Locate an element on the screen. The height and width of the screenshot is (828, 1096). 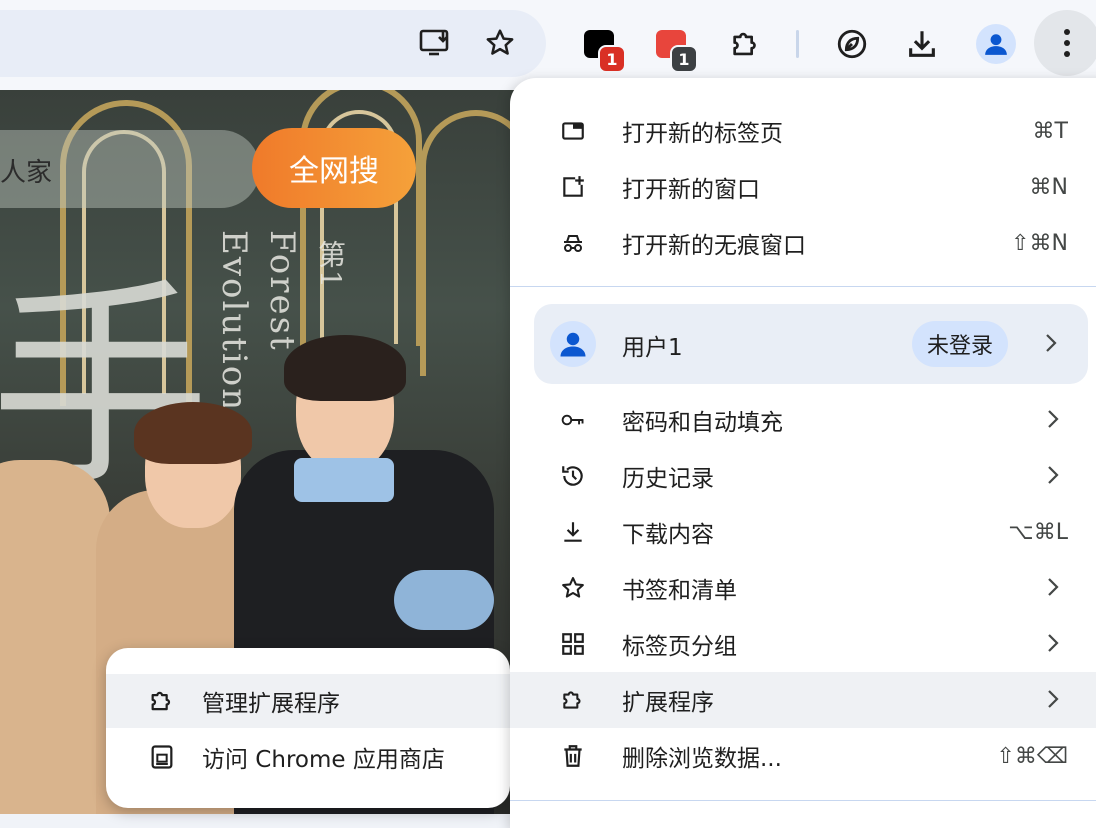
background-vertical-text: Forest is located at coordinates (282, 291).